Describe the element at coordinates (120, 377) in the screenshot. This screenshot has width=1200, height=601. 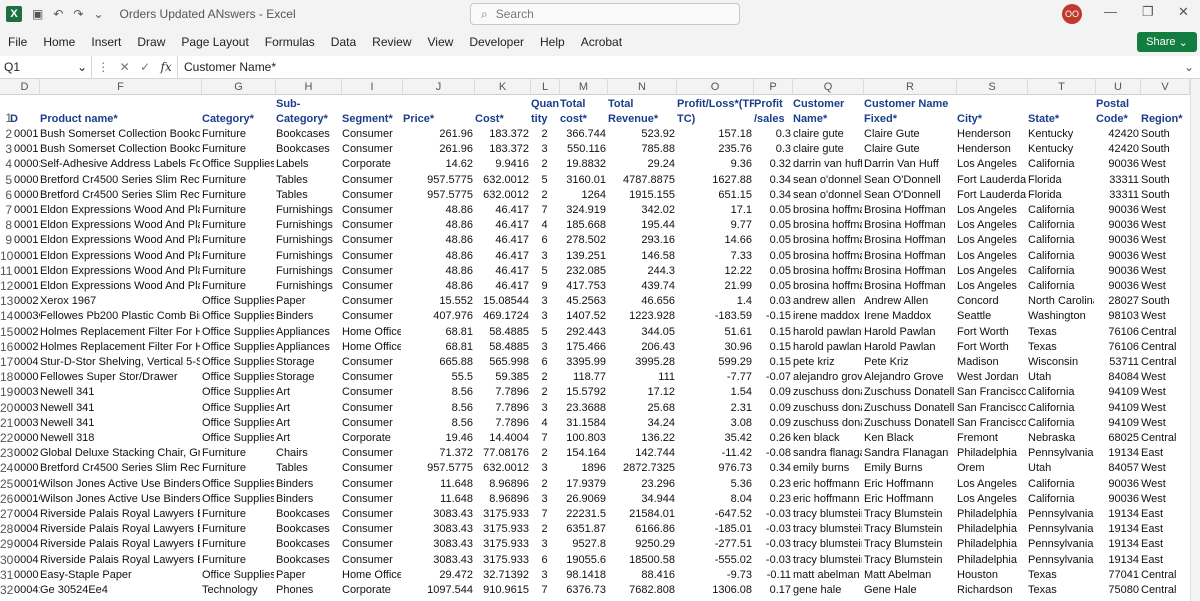
I see `cell-f: Fellowes Super Stor/Drawer` at that location.